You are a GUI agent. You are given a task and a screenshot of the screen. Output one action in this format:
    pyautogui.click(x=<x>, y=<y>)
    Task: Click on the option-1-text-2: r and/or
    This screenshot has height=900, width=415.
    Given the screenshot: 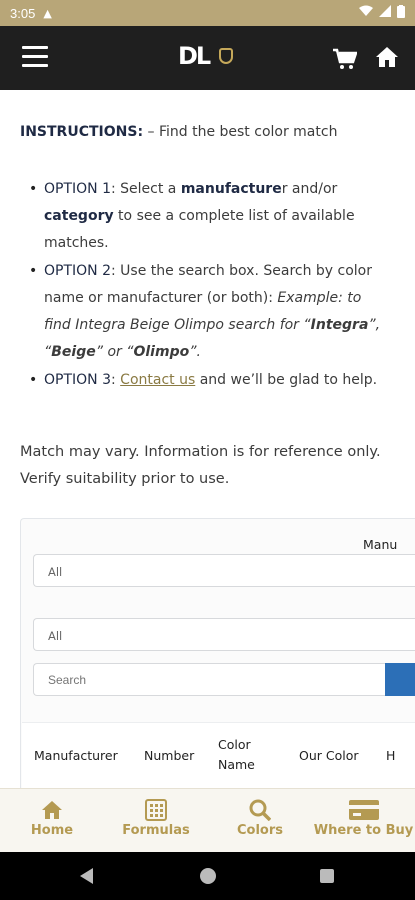 What is the action you would take?
    pyautogui.click(x=309, y=189)
    